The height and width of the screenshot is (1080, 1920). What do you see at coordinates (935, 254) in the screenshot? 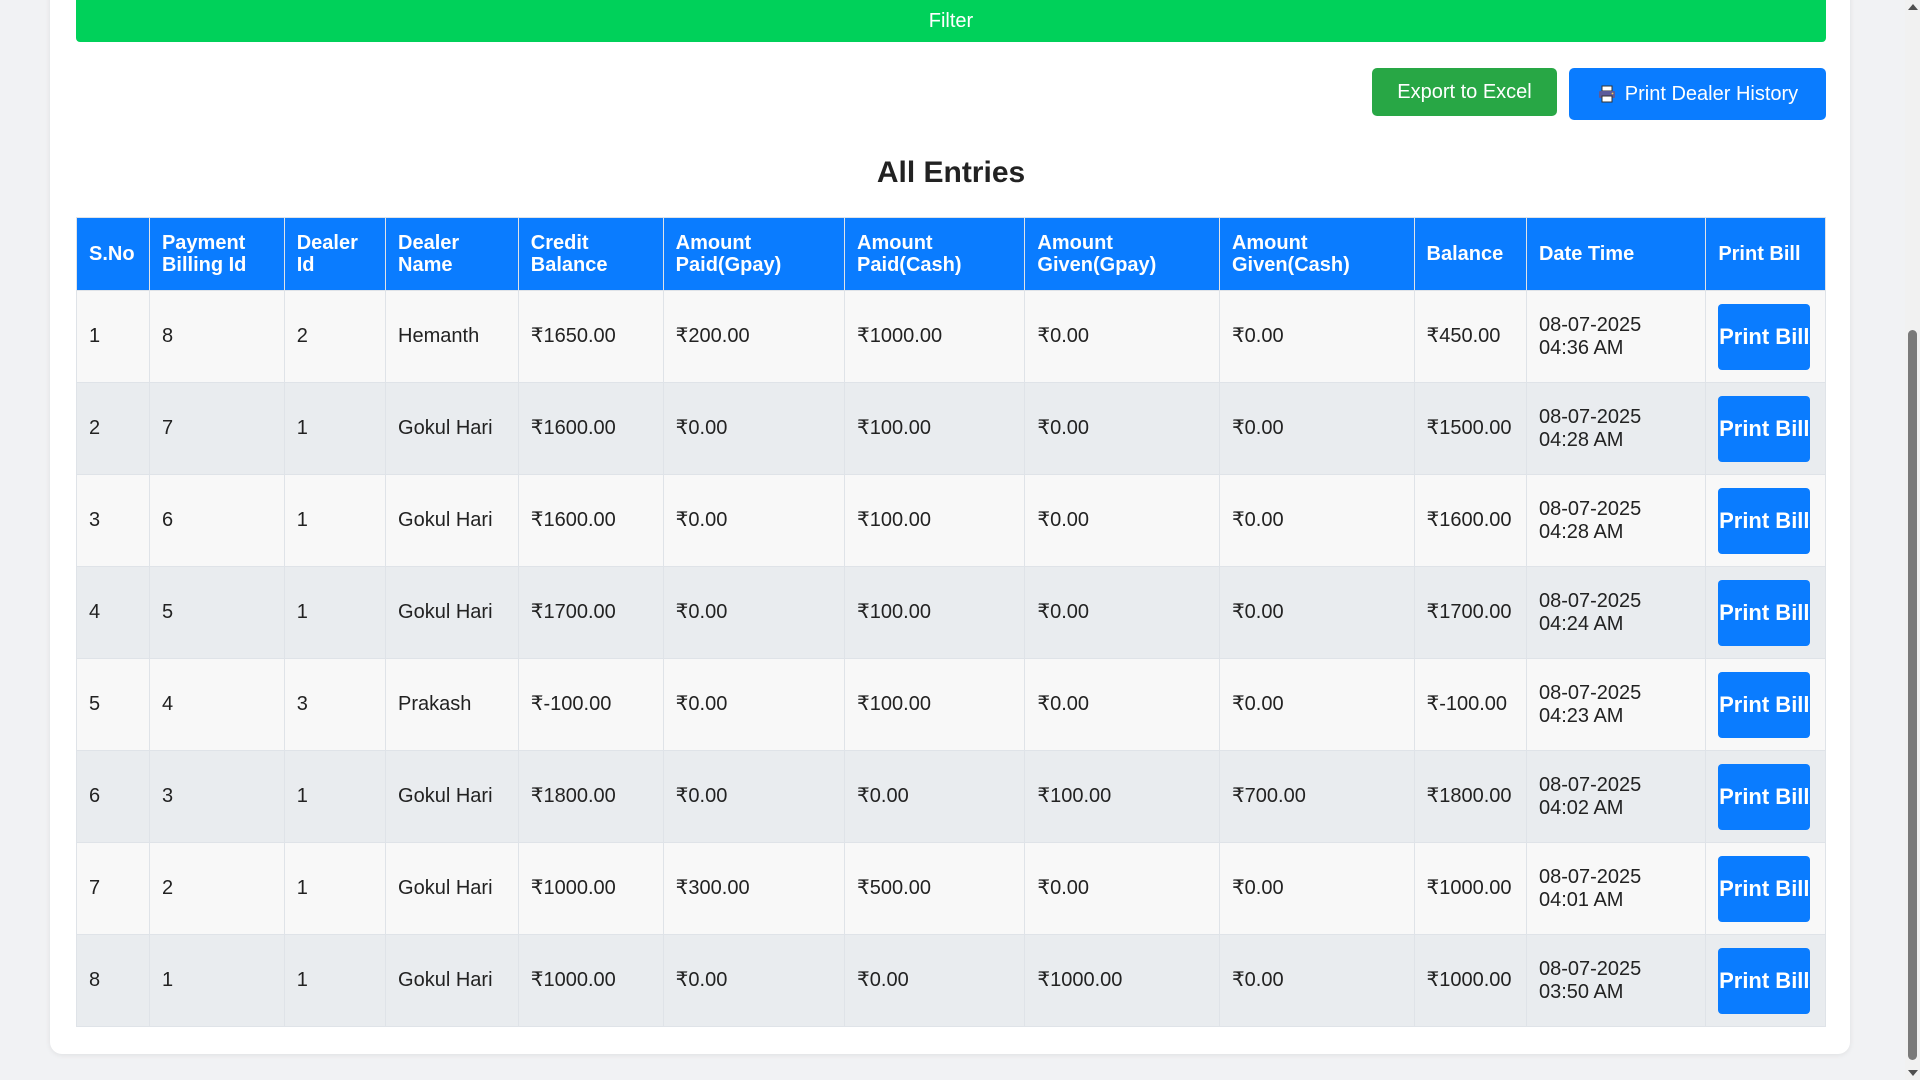
I see `column-header: Amount Paid(Cash)` at bounding box center [935, 254].